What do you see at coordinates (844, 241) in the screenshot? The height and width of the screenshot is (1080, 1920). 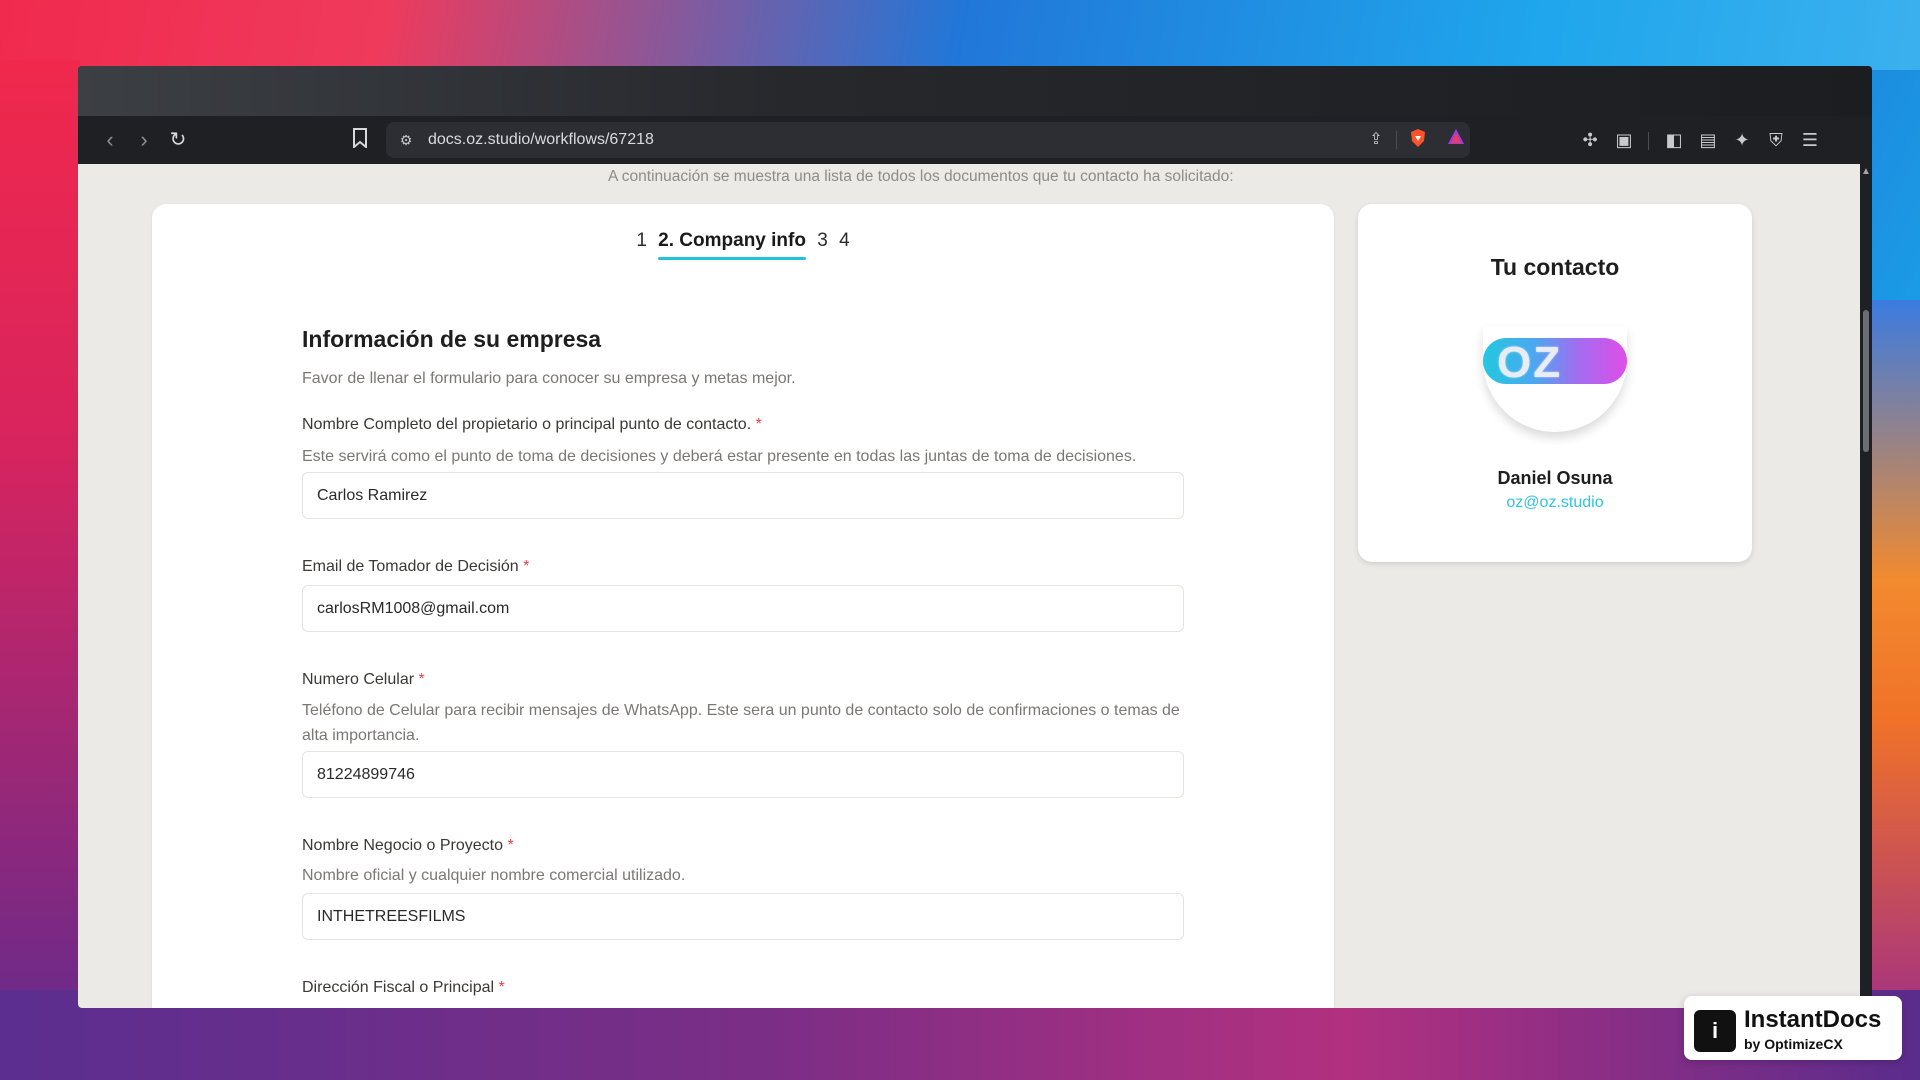 I see `step-4: 4` at bounding box center [844, 241].